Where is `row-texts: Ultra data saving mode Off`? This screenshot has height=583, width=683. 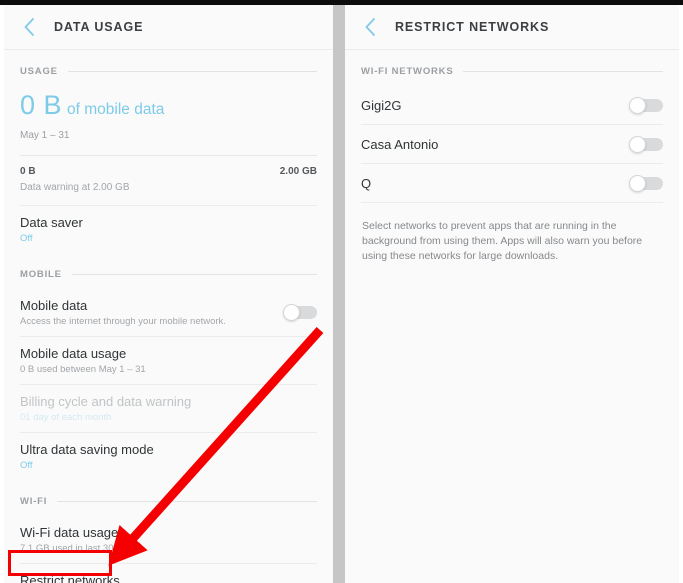
row-texts: Ultra data saving mode Off is located at coordinates (168, 456).